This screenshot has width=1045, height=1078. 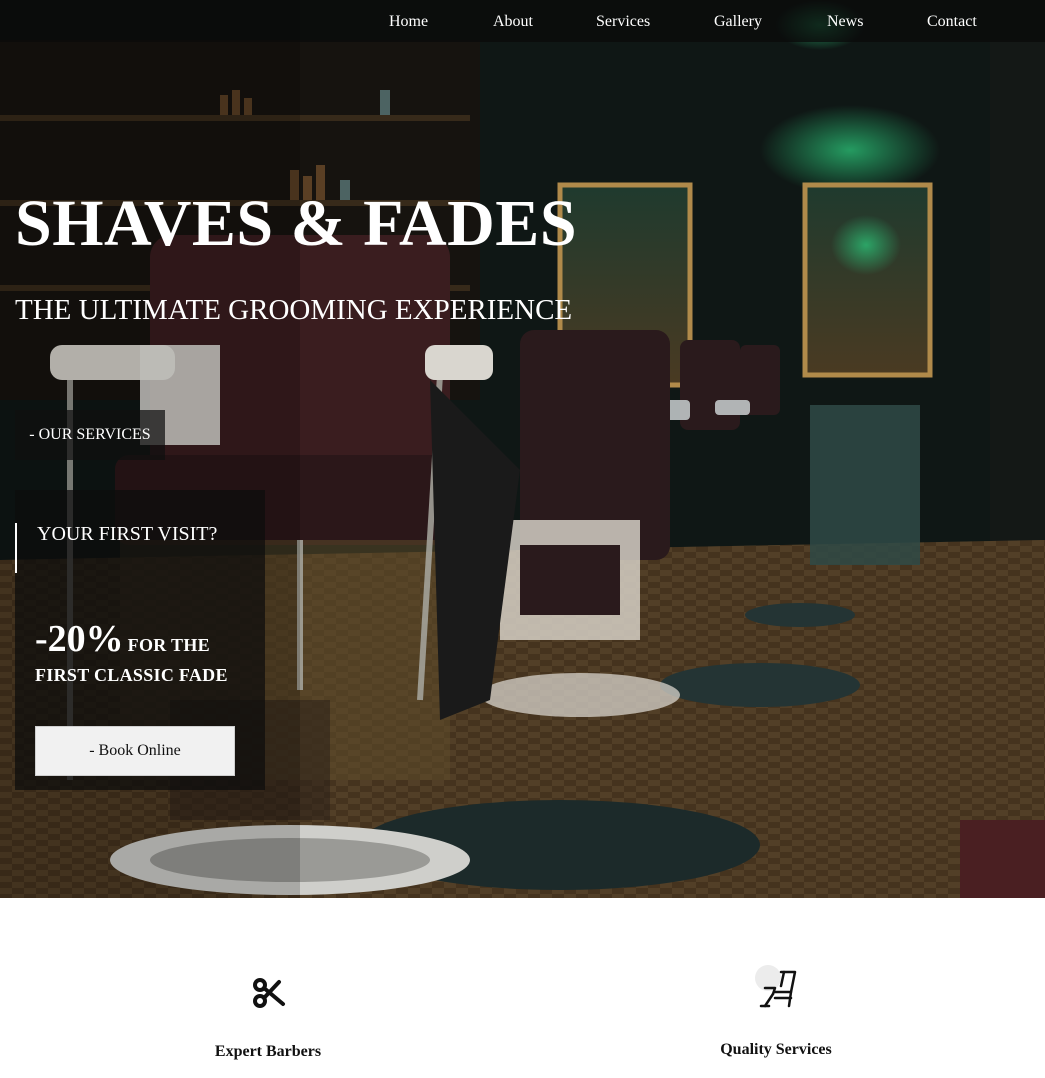 I want to click on scissors-icon, so click(x=268, y=993).